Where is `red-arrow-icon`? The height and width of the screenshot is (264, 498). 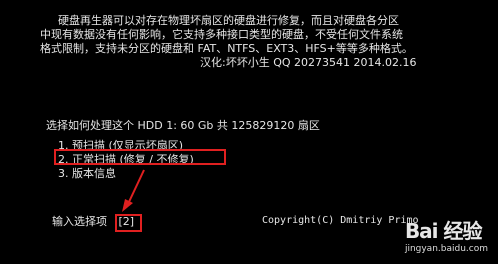
red-arrow-icon is located at coordinates (133, 190).